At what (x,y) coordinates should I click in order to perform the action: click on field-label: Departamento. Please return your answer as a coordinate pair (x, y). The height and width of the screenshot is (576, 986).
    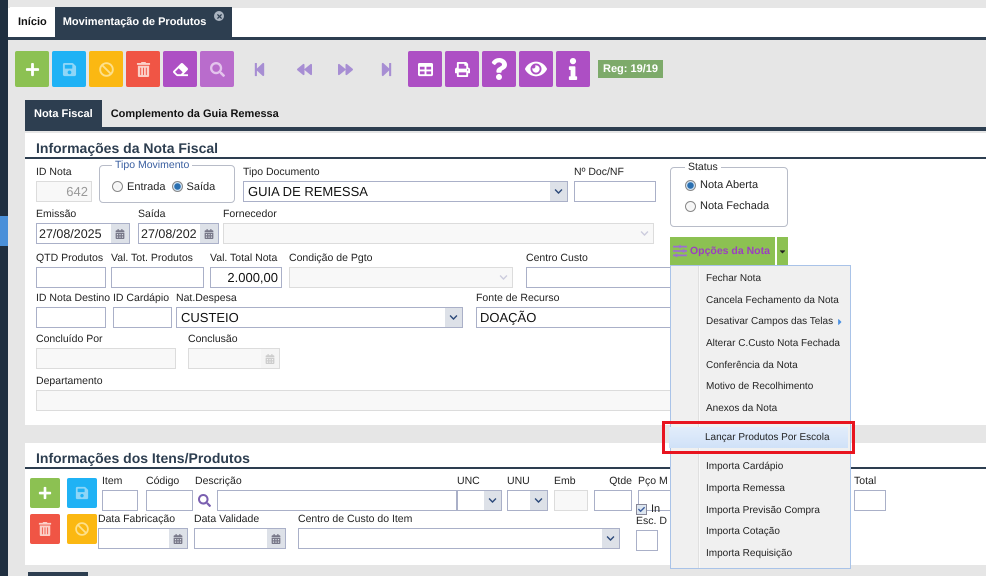
    Looking at the image, I should click on (69, 381).